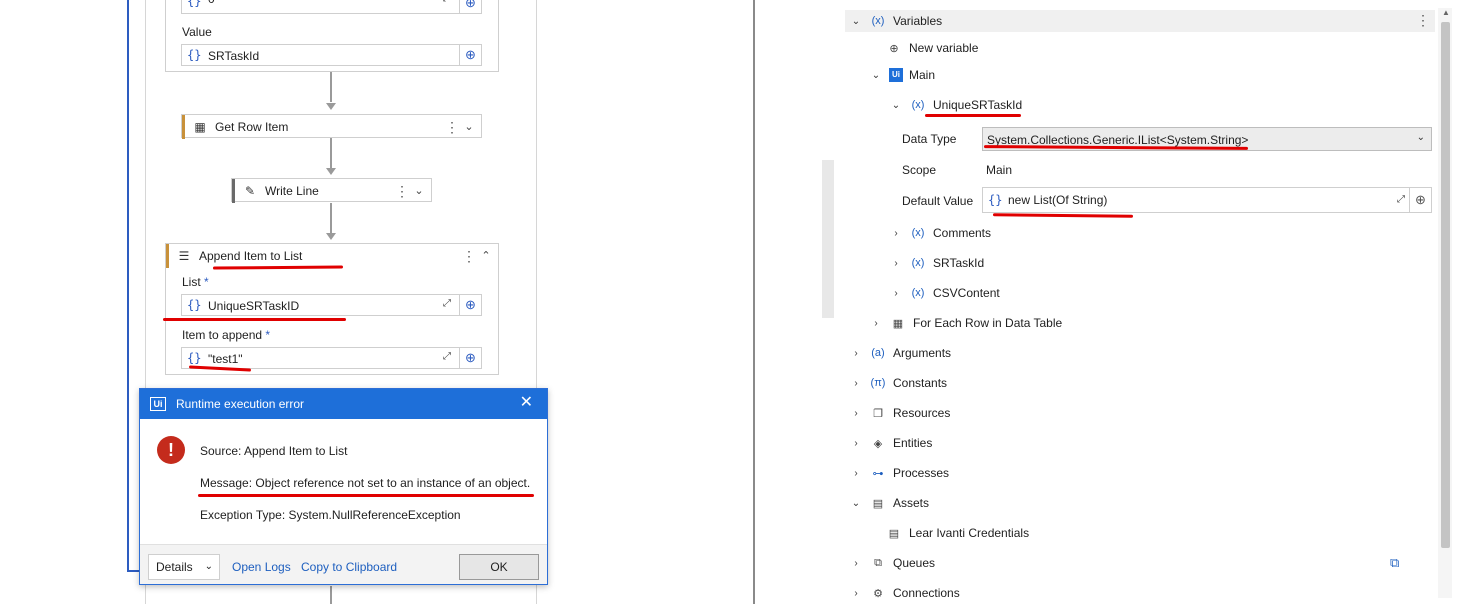 This screenshot has height=604, width=1457. What do you see at coordinates (331, 305) in the screenshot?
I see `list-field: {} UniqueSRTaskID ⤢ ⊕` at bounding box center [331, 305].